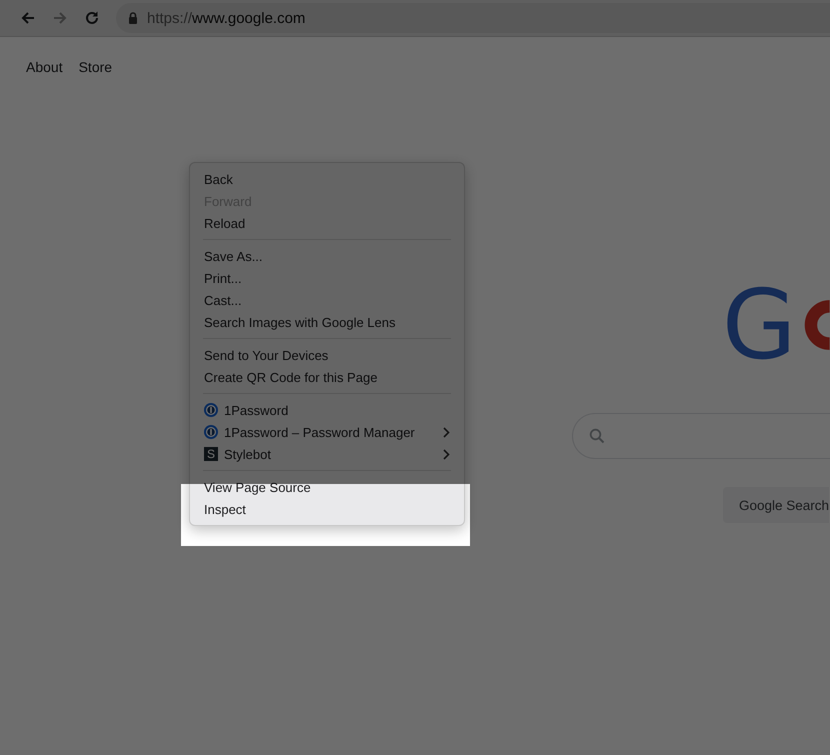 The height and width of the screenshot is (755, 830). I want to click on extension-badge-icon: S, so click(211, 454).